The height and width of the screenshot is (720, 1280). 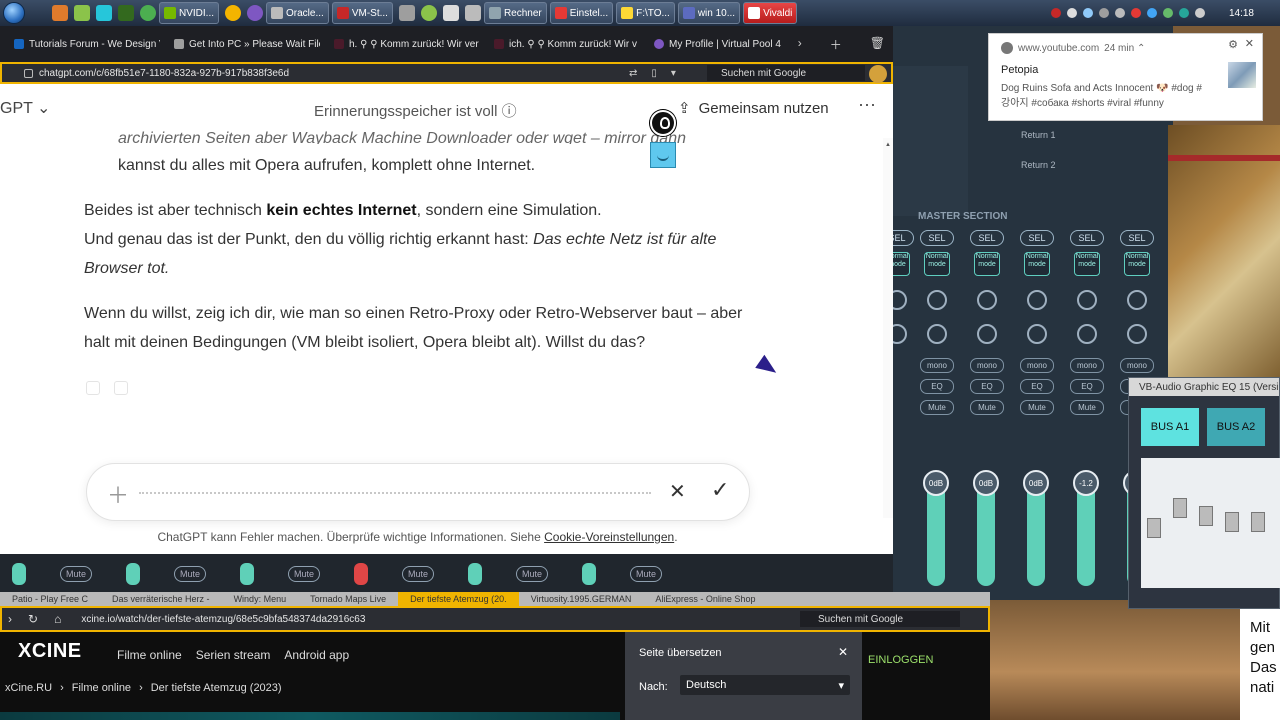 I want to click on start-button, so click(x=14, y=13).